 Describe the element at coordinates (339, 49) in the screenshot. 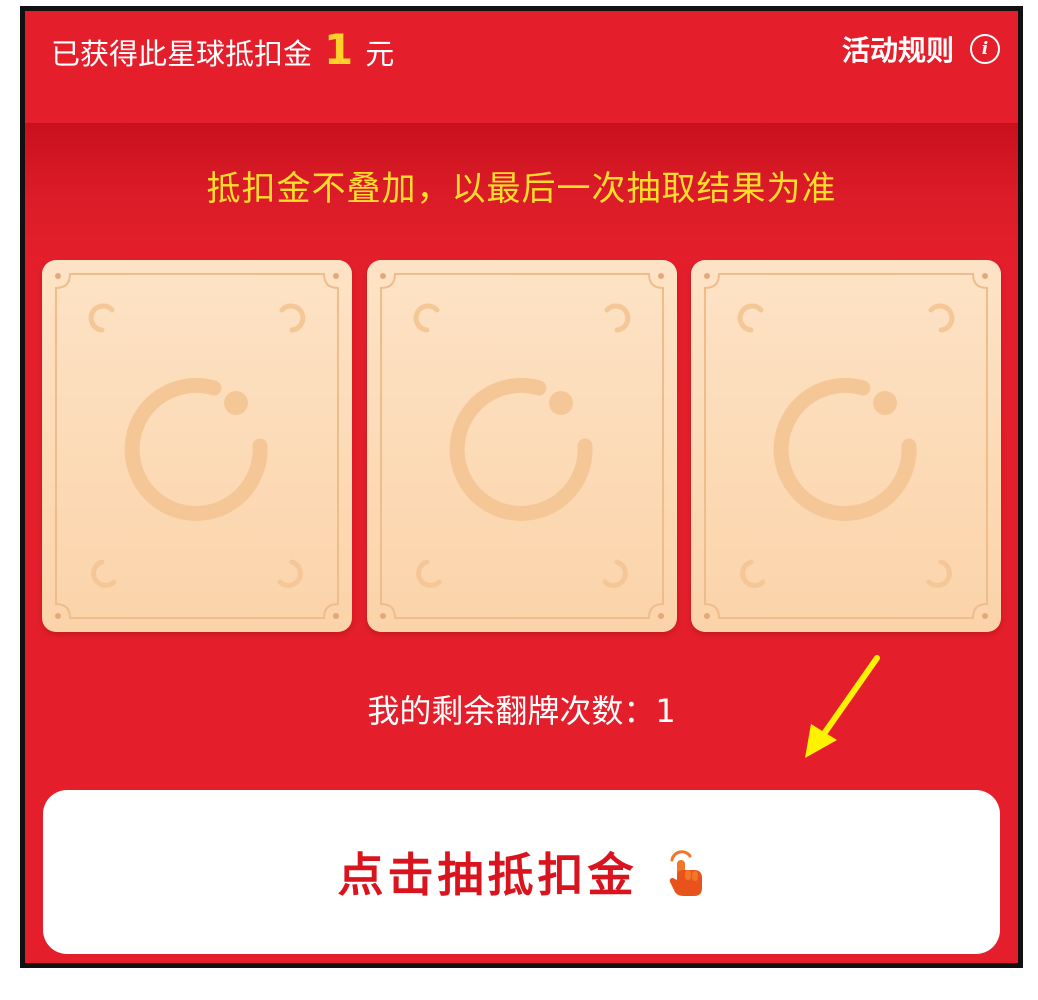

I see `earned-amount: 1` at that location.